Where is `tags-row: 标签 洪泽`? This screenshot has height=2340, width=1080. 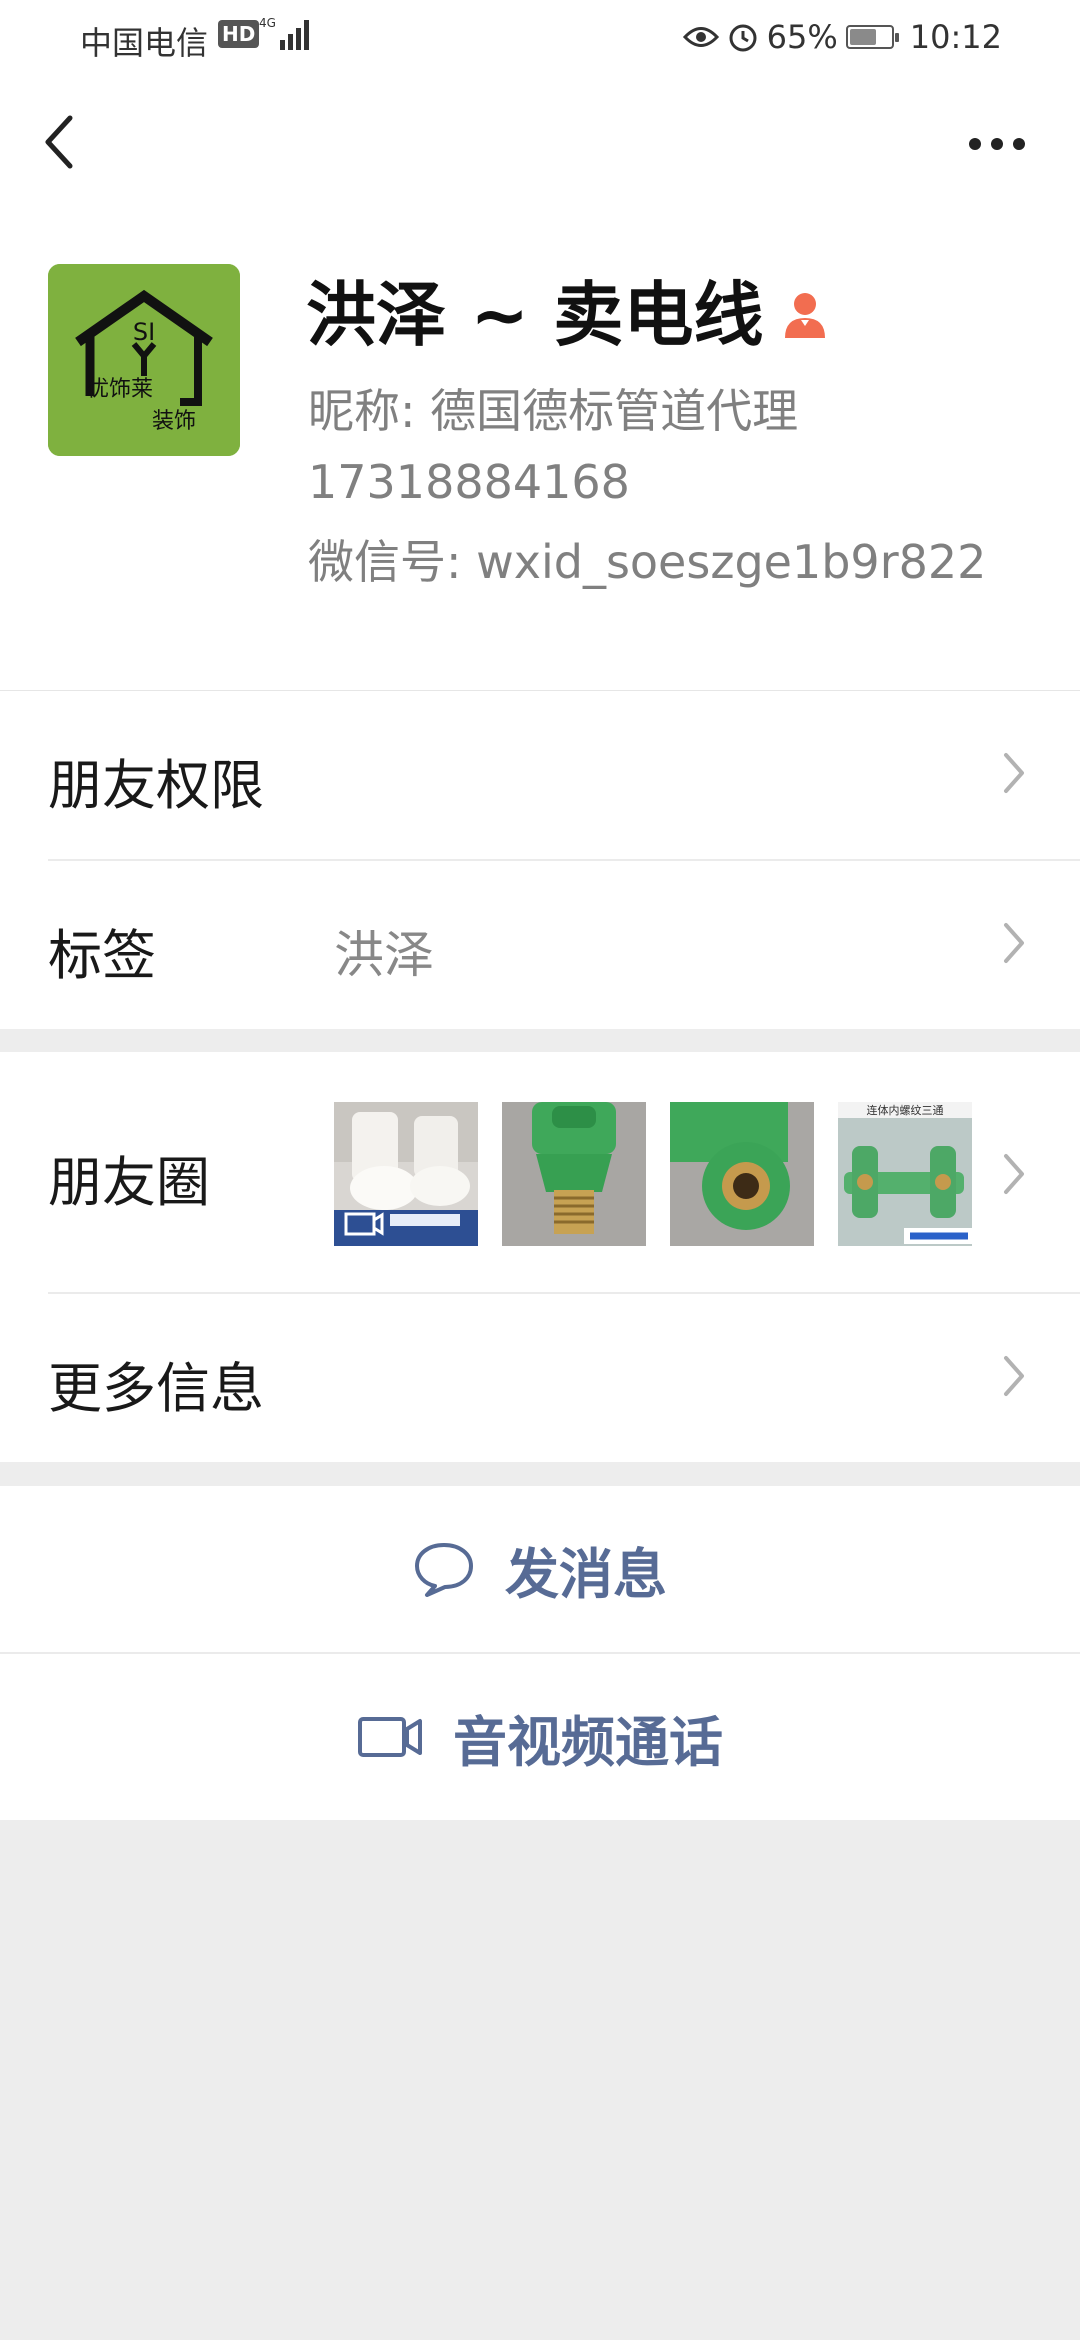 tags-row: 标签 洪泽 is located at coordinates (540, 945).